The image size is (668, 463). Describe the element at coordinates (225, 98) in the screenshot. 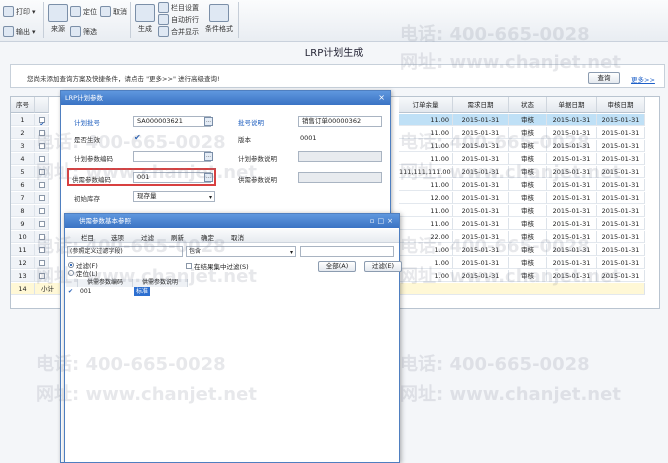

I see `dialog-title-bar: LRP计划参数 ×` at that location.